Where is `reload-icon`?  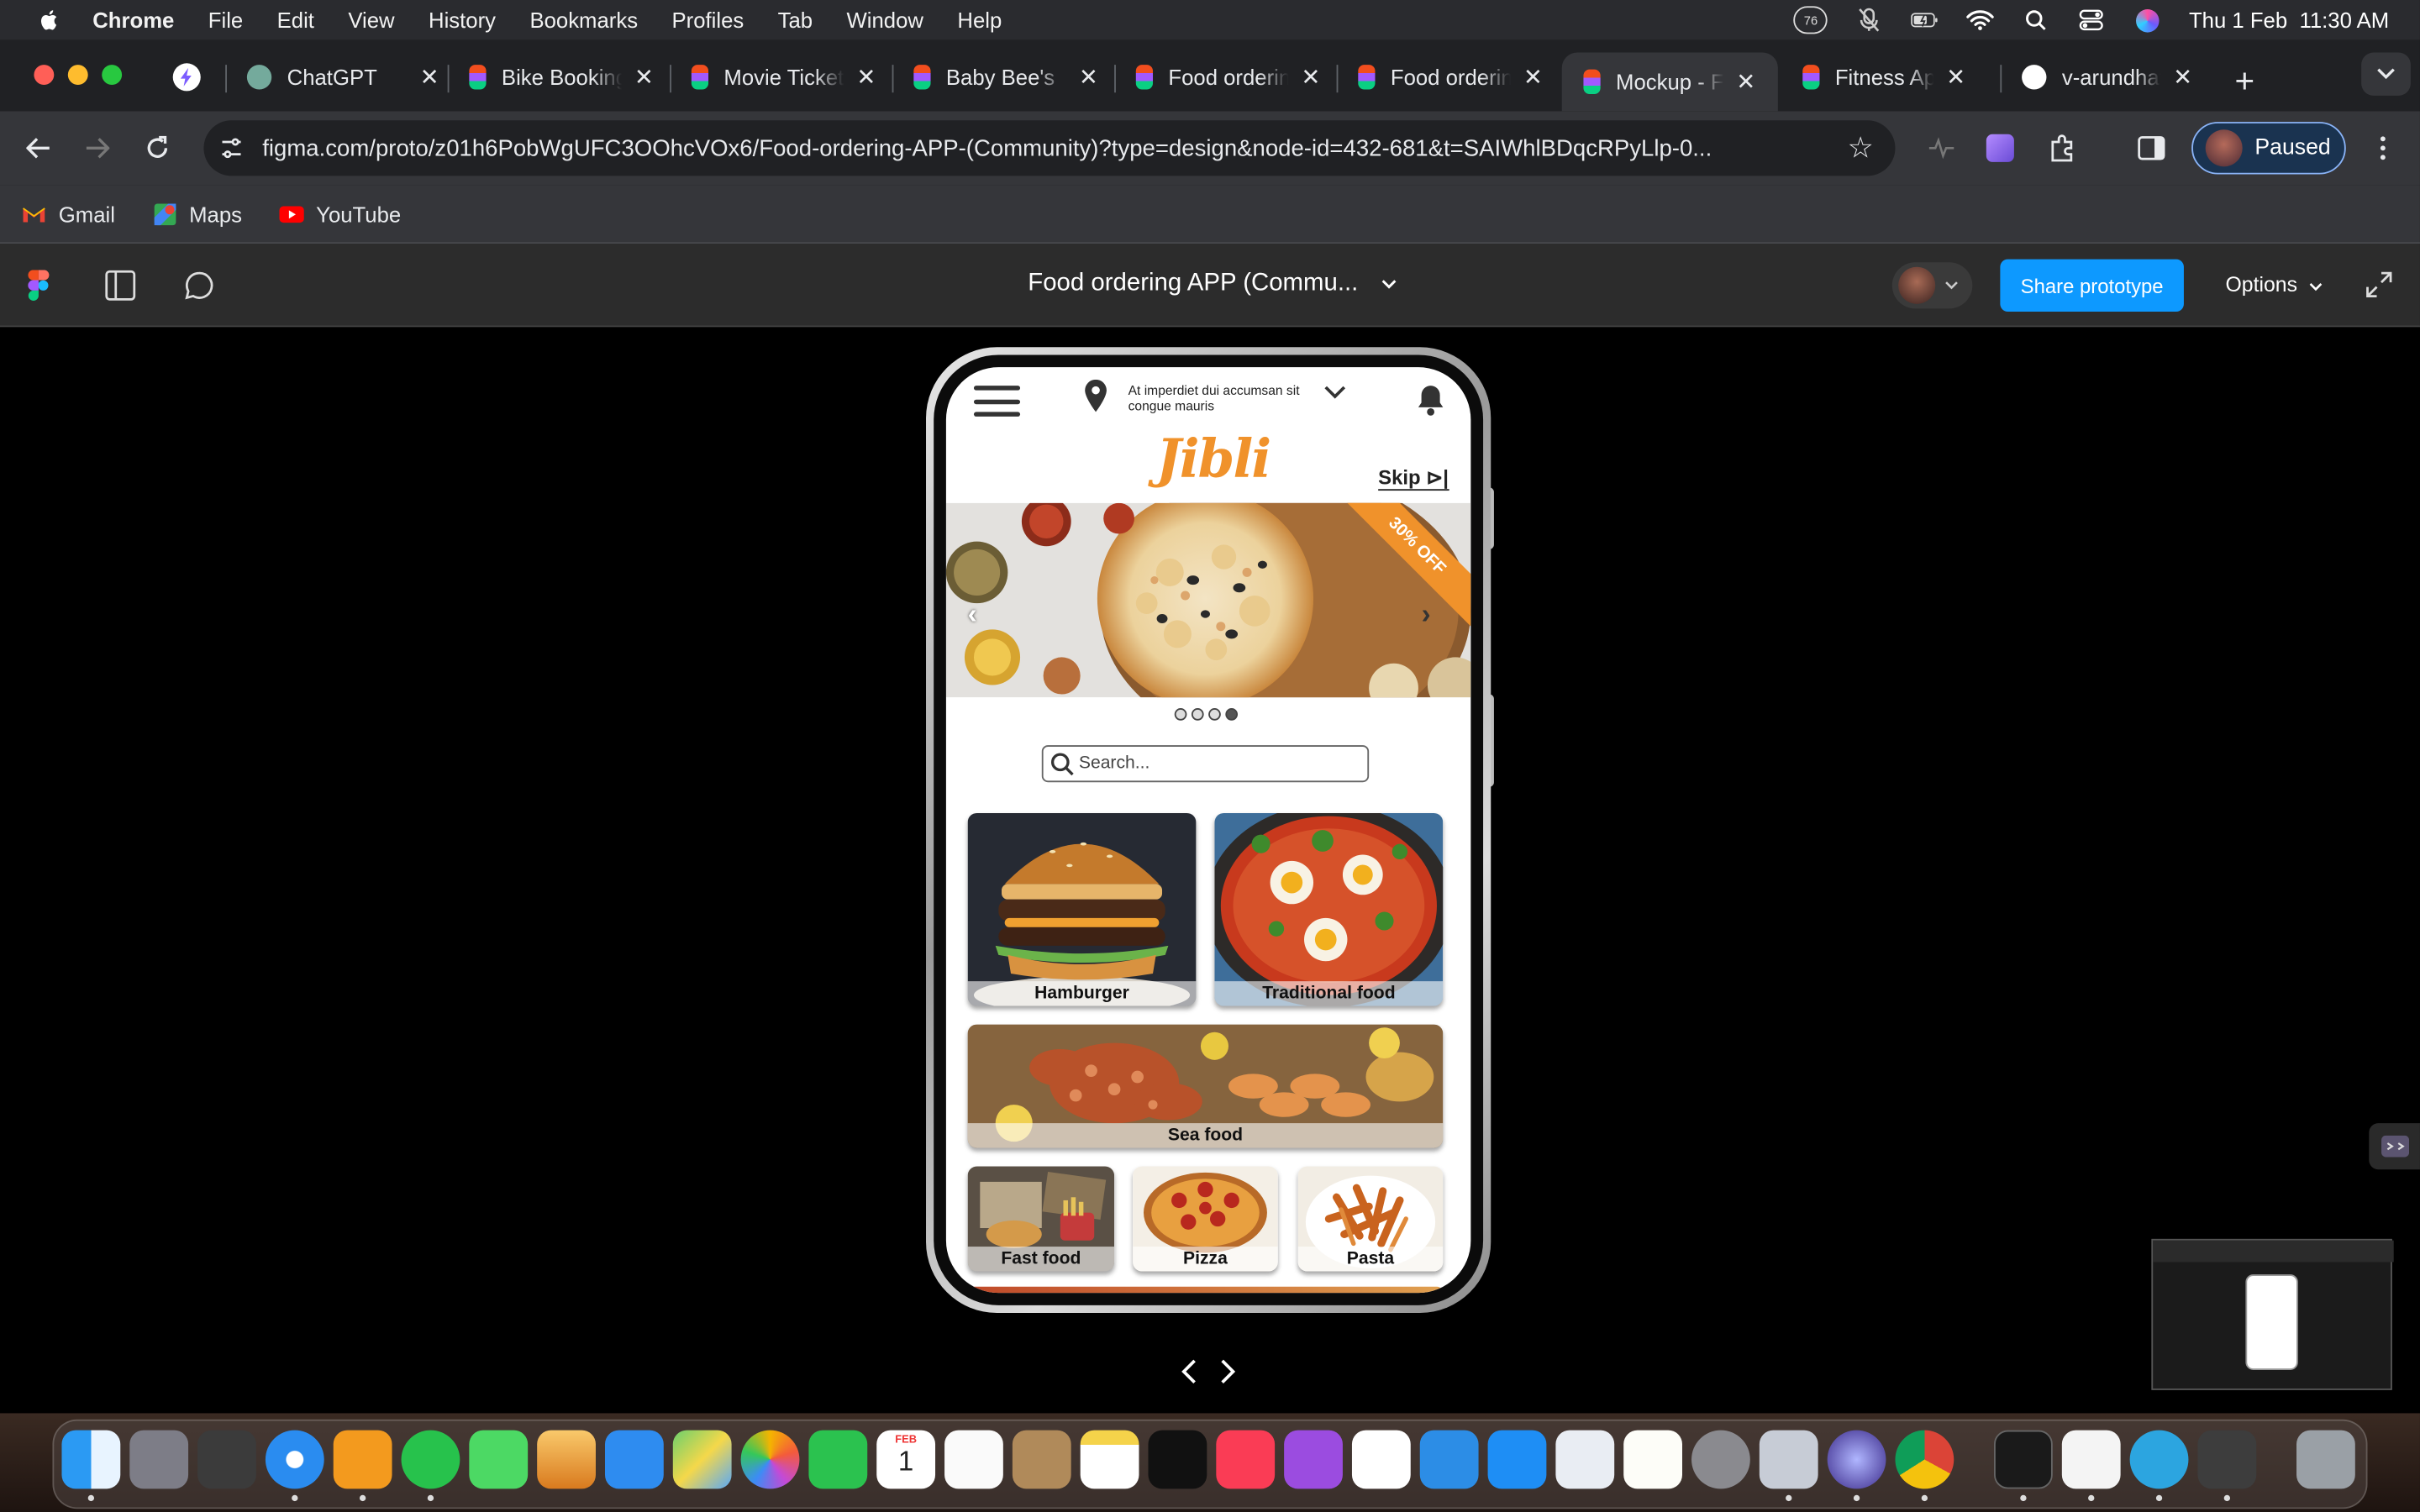 reload-icon is located at coordinates (157, 147).